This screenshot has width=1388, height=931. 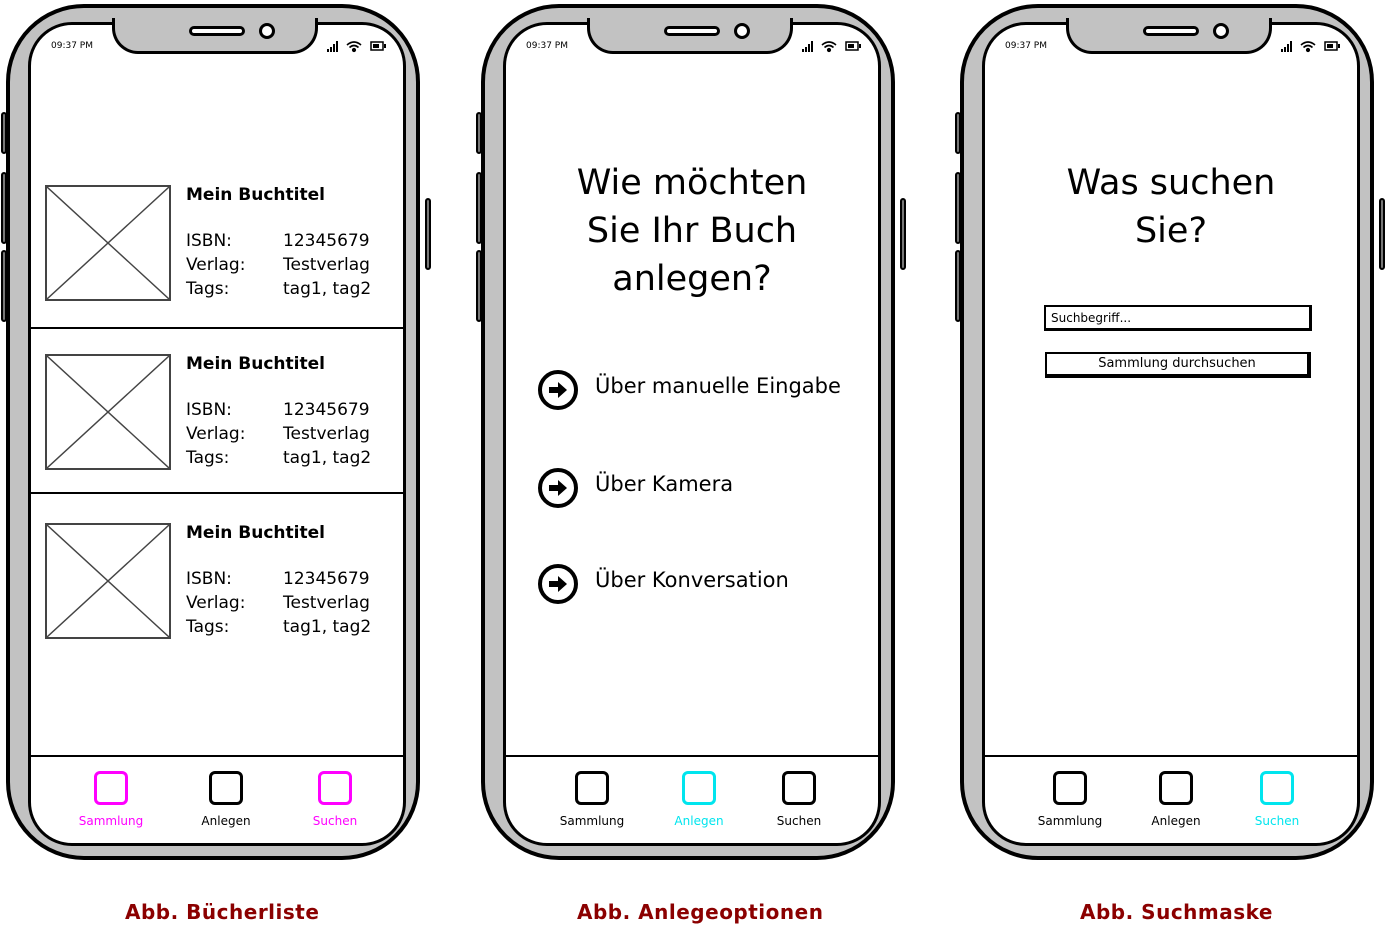 I want to click on title-line: Was suchen, so click(x=1171, y=183).